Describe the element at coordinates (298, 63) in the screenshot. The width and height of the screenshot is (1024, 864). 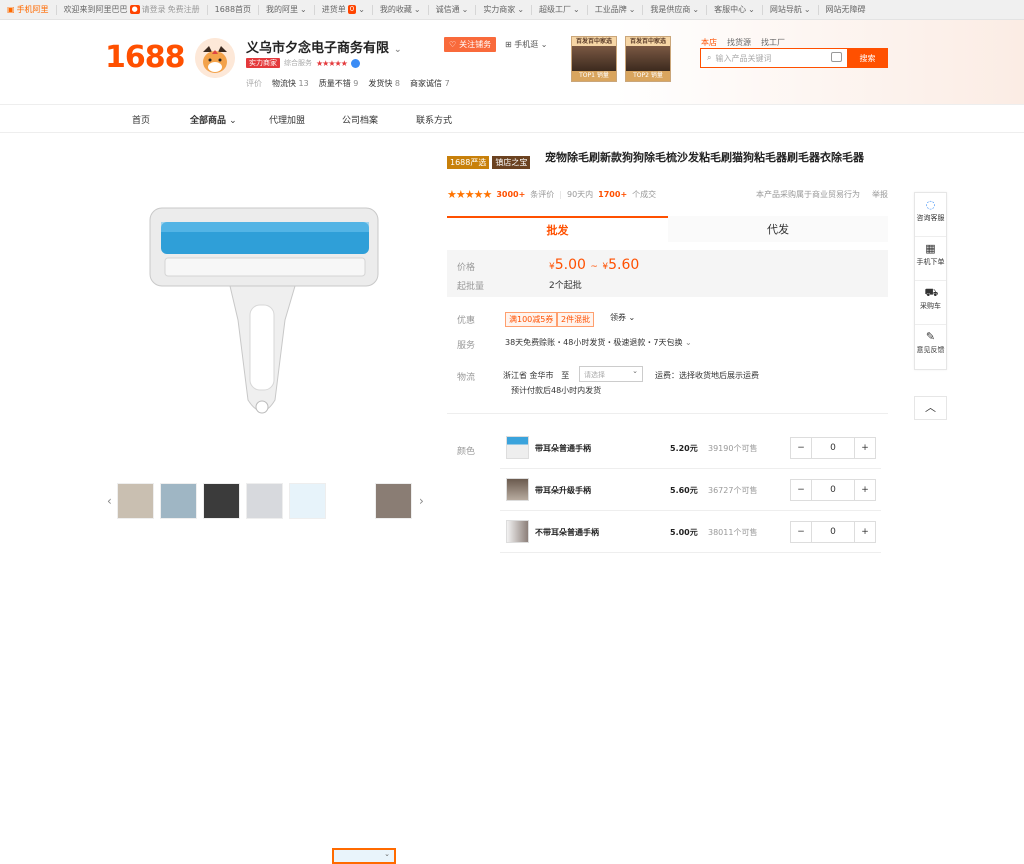
I see `service-label: 综合服务` at that location.